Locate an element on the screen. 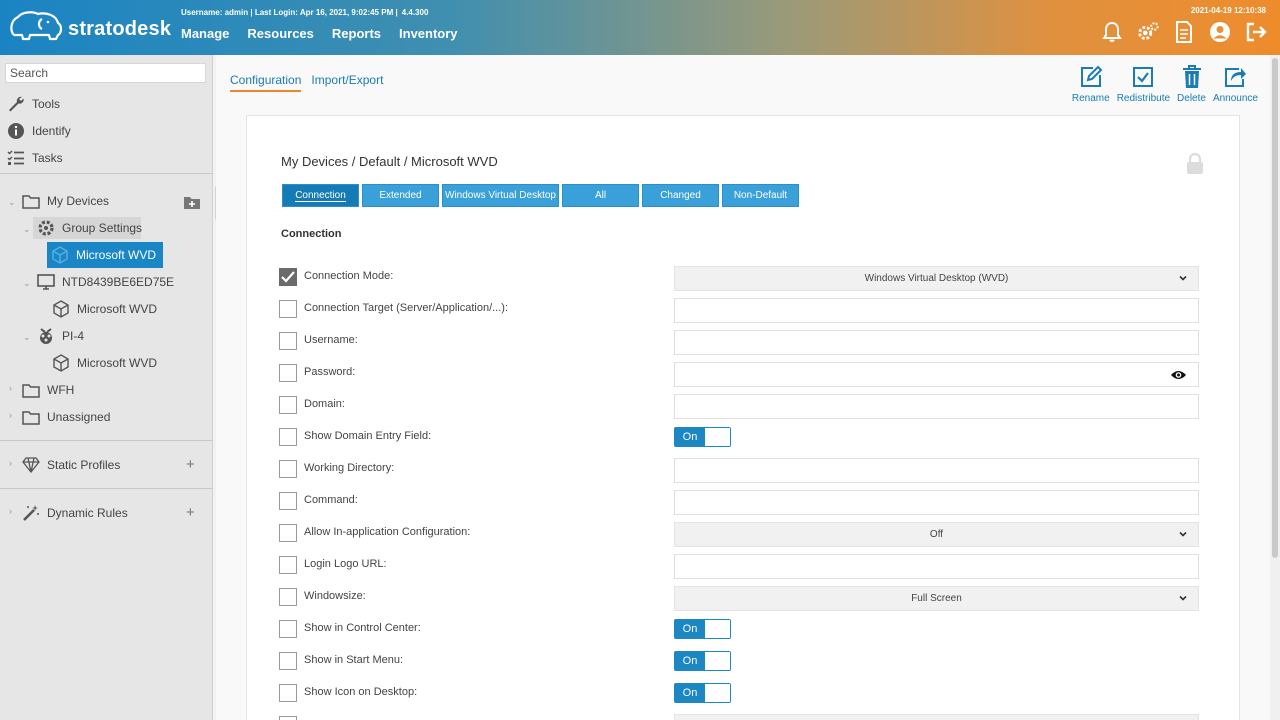 This screenshot has height=720, width=1280. sidebar-item-static-profiles: Static Profiles is located at coordinates (71, 465).